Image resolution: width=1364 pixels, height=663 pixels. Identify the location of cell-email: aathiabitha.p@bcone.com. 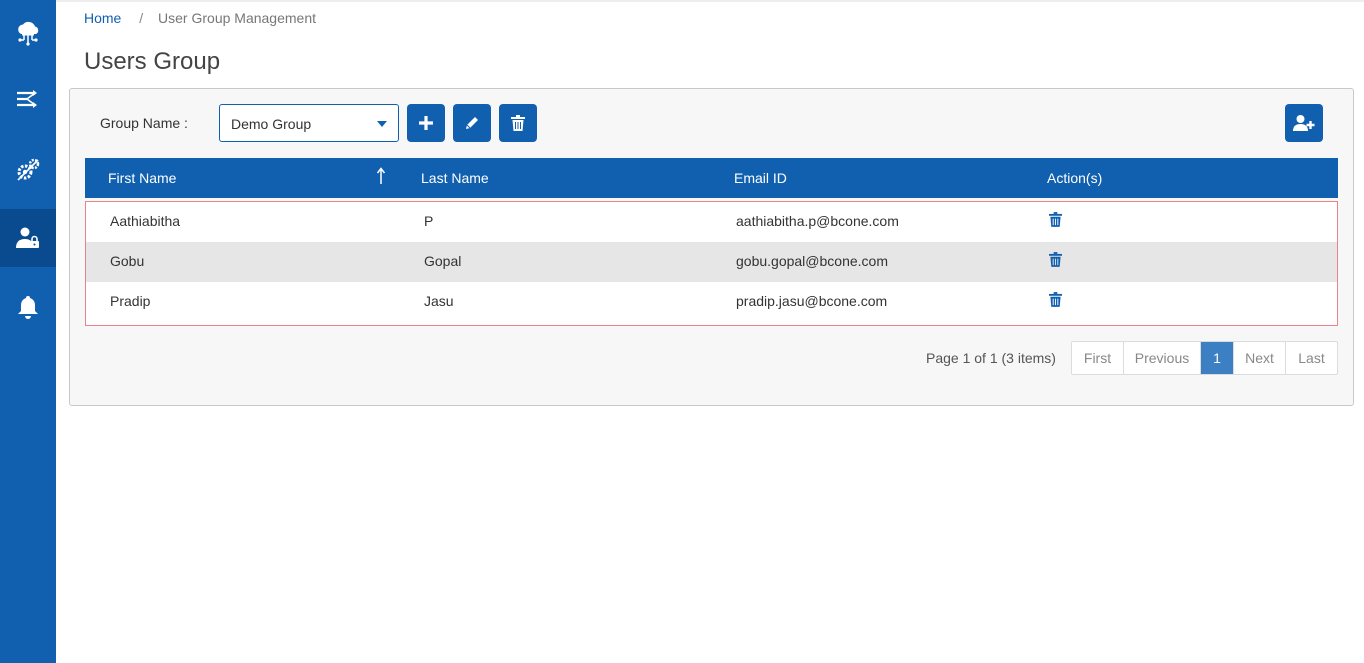
(817, 221).